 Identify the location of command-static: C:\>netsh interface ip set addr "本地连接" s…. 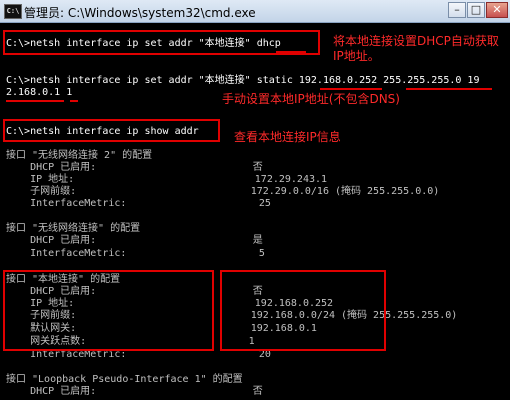
(243, 80).